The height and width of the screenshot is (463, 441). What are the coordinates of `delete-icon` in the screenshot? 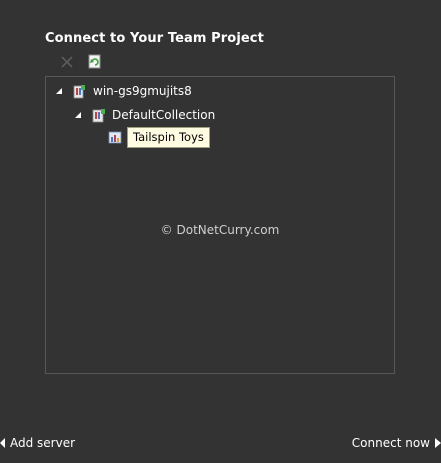 It's located at (67, 62).